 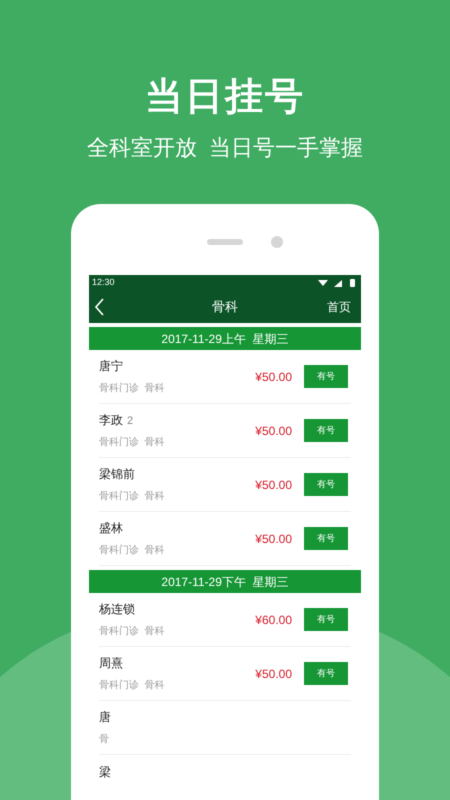 What do you see at coordinates (117, 609) in the screenshot?
I see `doctor-name: 杨连锁` at bounding box center [117, 609].